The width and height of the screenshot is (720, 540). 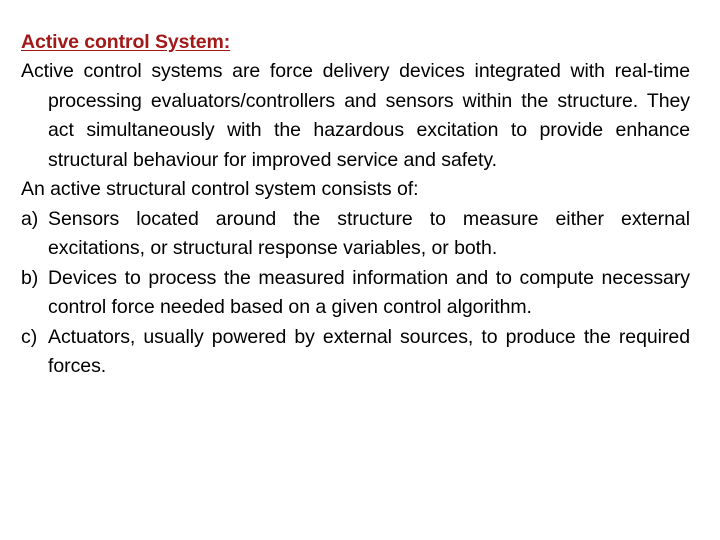 What do you see at coordinates (30, 218) in the screenshot?
I see `list-marker-a: a)` at bounding box center [30, 218].